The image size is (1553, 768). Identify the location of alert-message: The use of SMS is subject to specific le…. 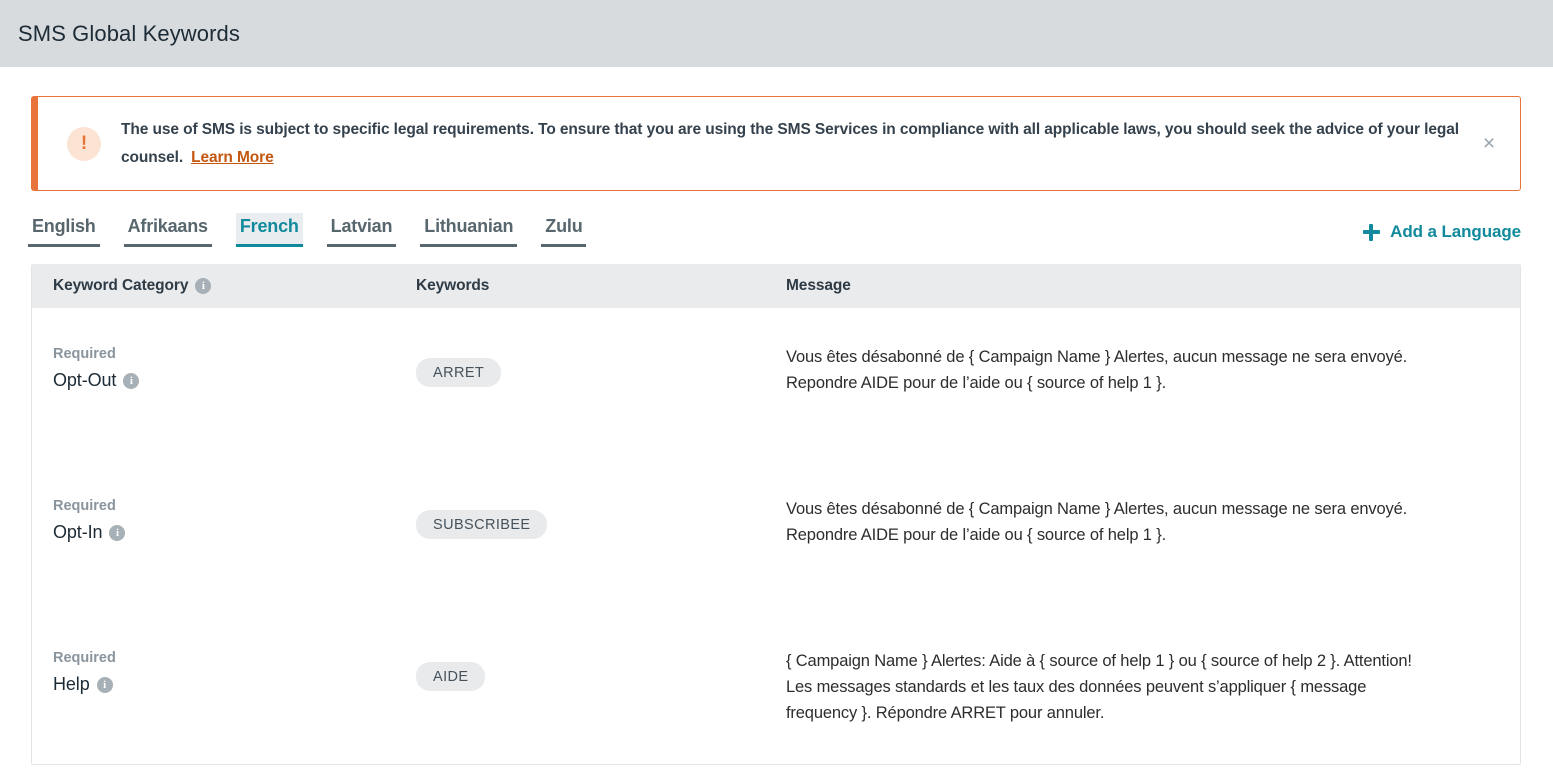
(790, 144).